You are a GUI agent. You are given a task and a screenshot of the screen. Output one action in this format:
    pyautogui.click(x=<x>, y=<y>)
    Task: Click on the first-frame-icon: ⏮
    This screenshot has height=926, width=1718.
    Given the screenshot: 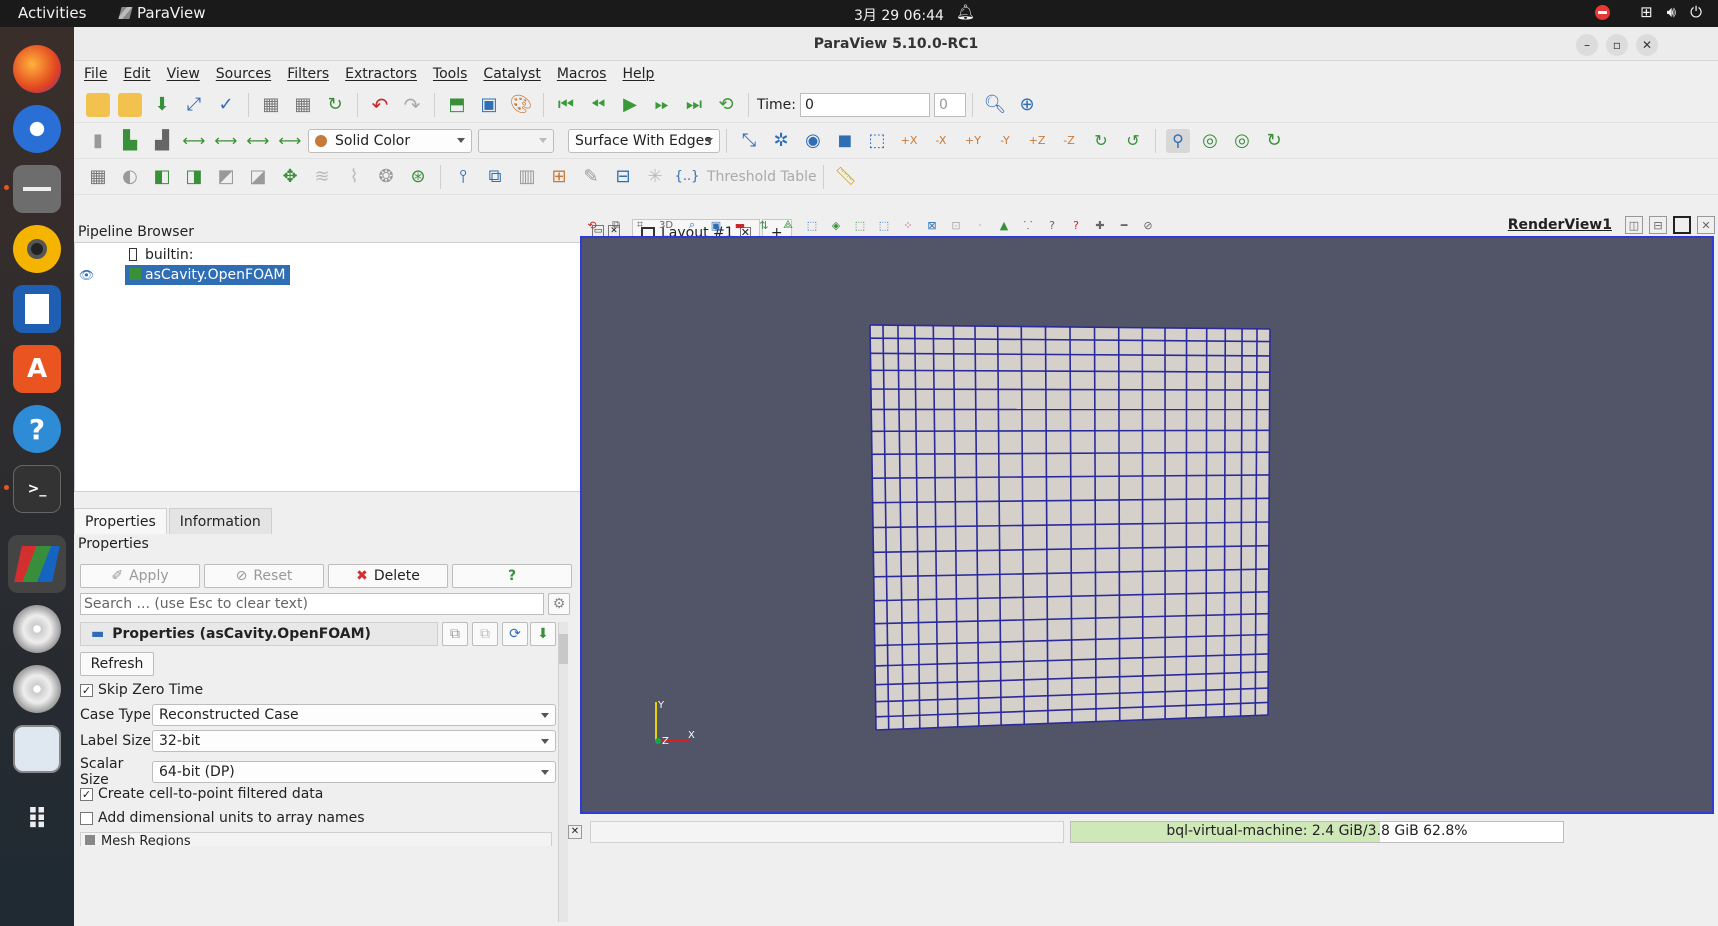 What is the action you would take?
    pyautogui.click(x=566, y=105)
    